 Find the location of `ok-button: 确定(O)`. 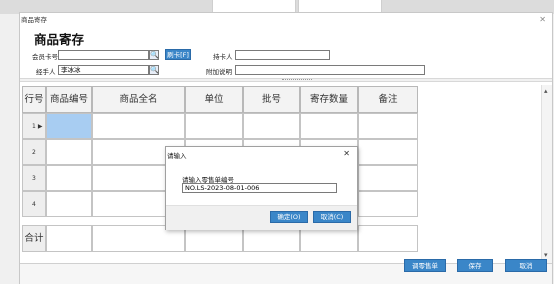

ok-button: 确定(O) is located at coordinates (289, 217).